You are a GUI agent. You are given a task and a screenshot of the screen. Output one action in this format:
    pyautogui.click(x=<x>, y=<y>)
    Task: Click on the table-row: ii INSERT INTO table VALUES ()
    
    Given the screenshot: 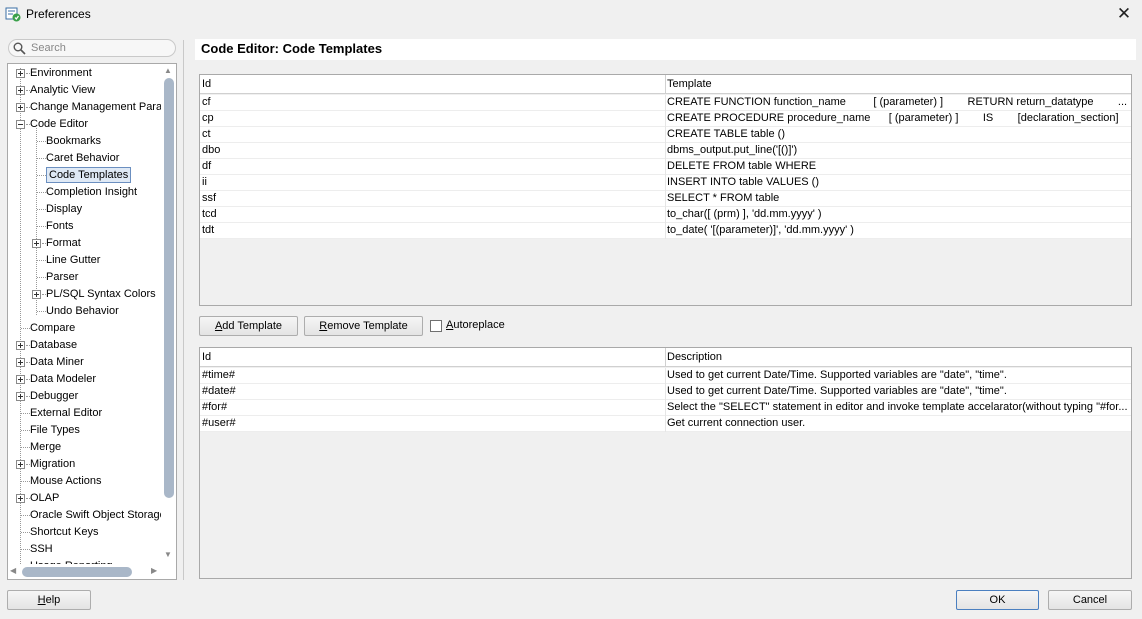 What is the action you would take?
    pyautogui.click(x=665, y=183)
    